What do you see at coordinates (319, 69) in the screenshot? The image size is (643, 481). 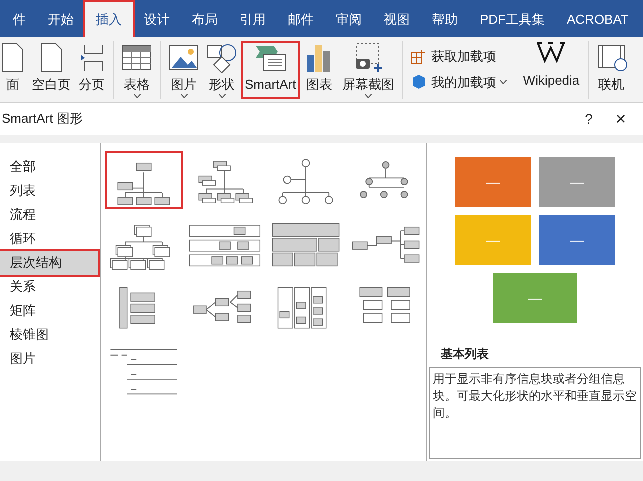 I see `ribbon-button: 图表` at bounding box center [319, 69].